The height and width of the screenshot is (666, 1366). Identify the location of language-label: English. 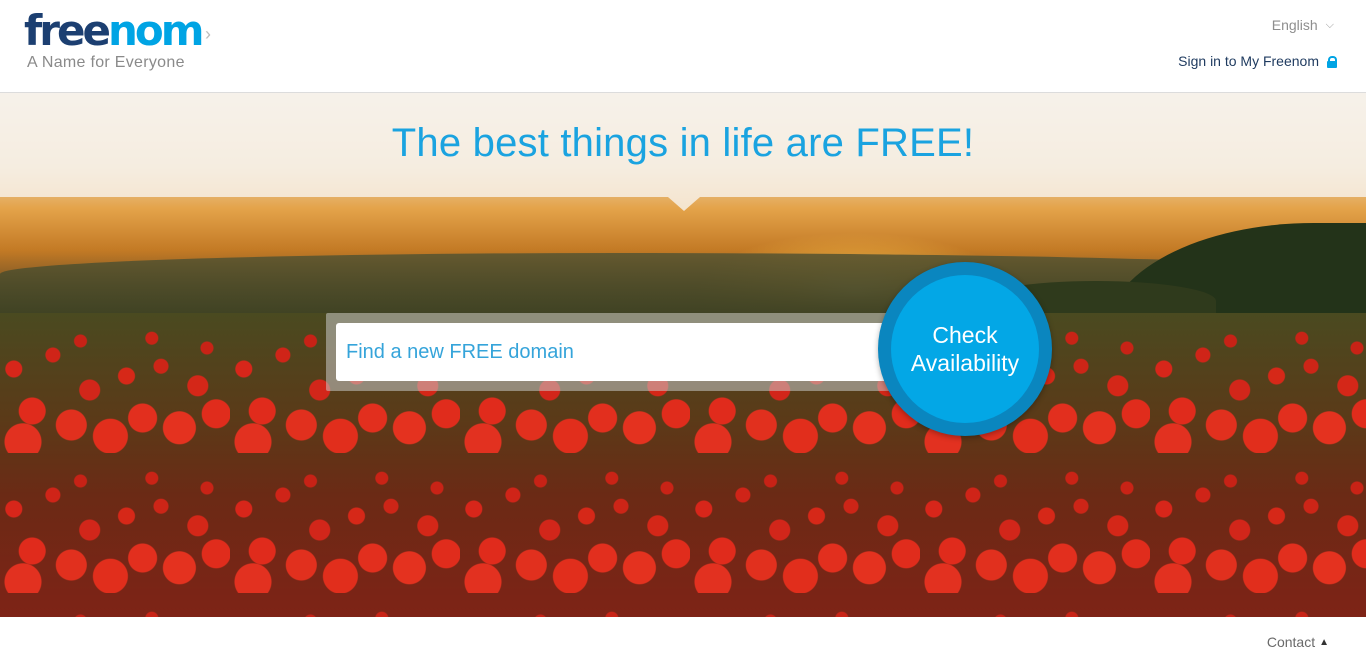
(1294, 25).